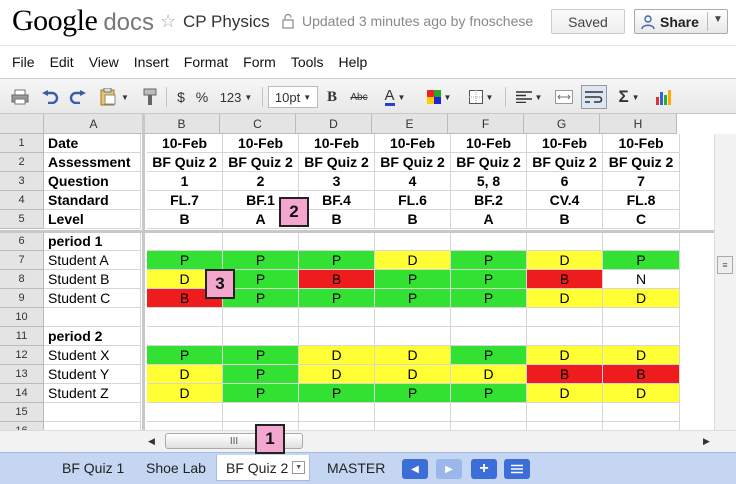 The image size is (736, 484). I want to click on row-header-13: 13, so click(22, 374).